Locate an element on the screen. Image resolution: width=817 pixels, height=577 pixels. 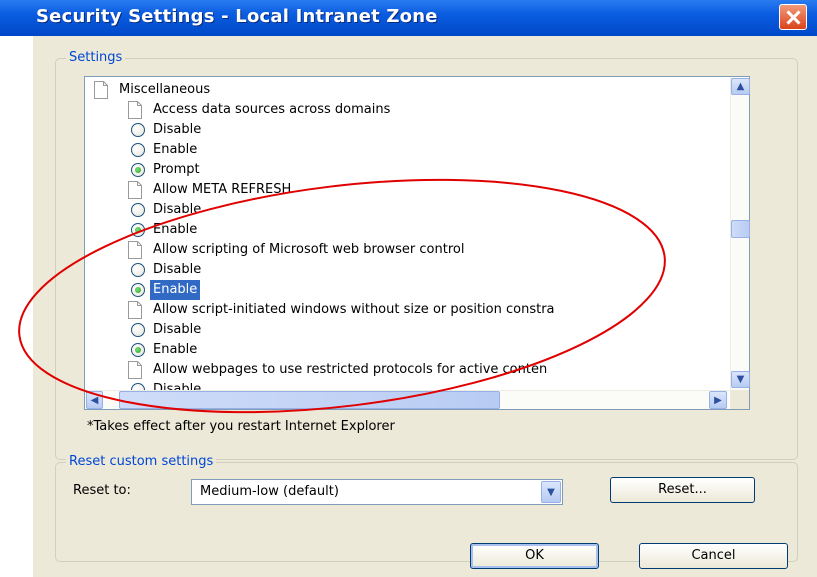
tree-setting: Allow META REFRESH is located at coordinates (415, 190).